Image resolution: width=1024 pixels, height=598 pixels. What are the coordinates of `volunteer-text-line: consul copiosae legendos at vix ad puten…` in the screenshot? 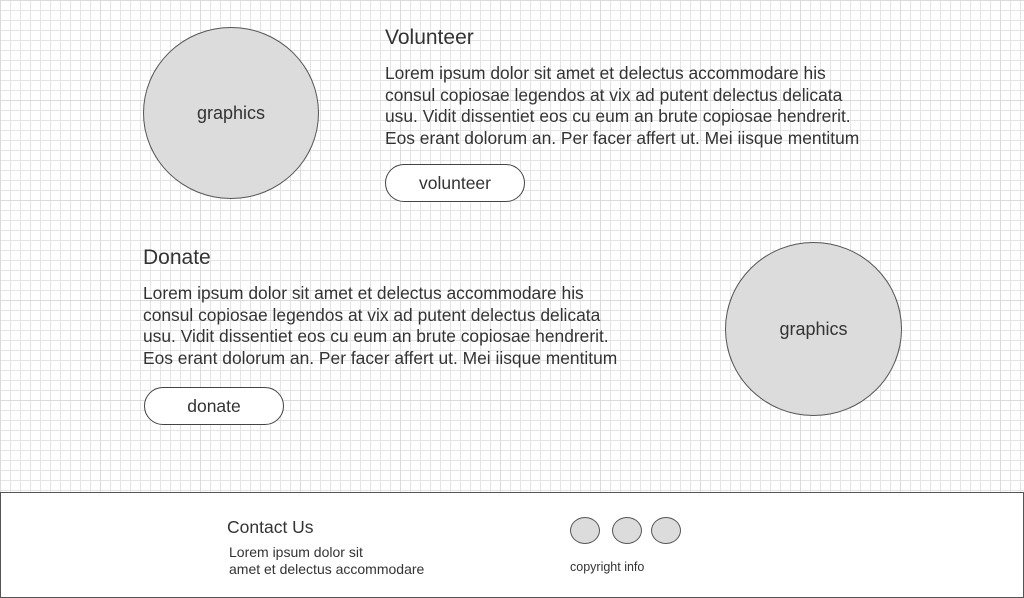 It's located at (614, 94).